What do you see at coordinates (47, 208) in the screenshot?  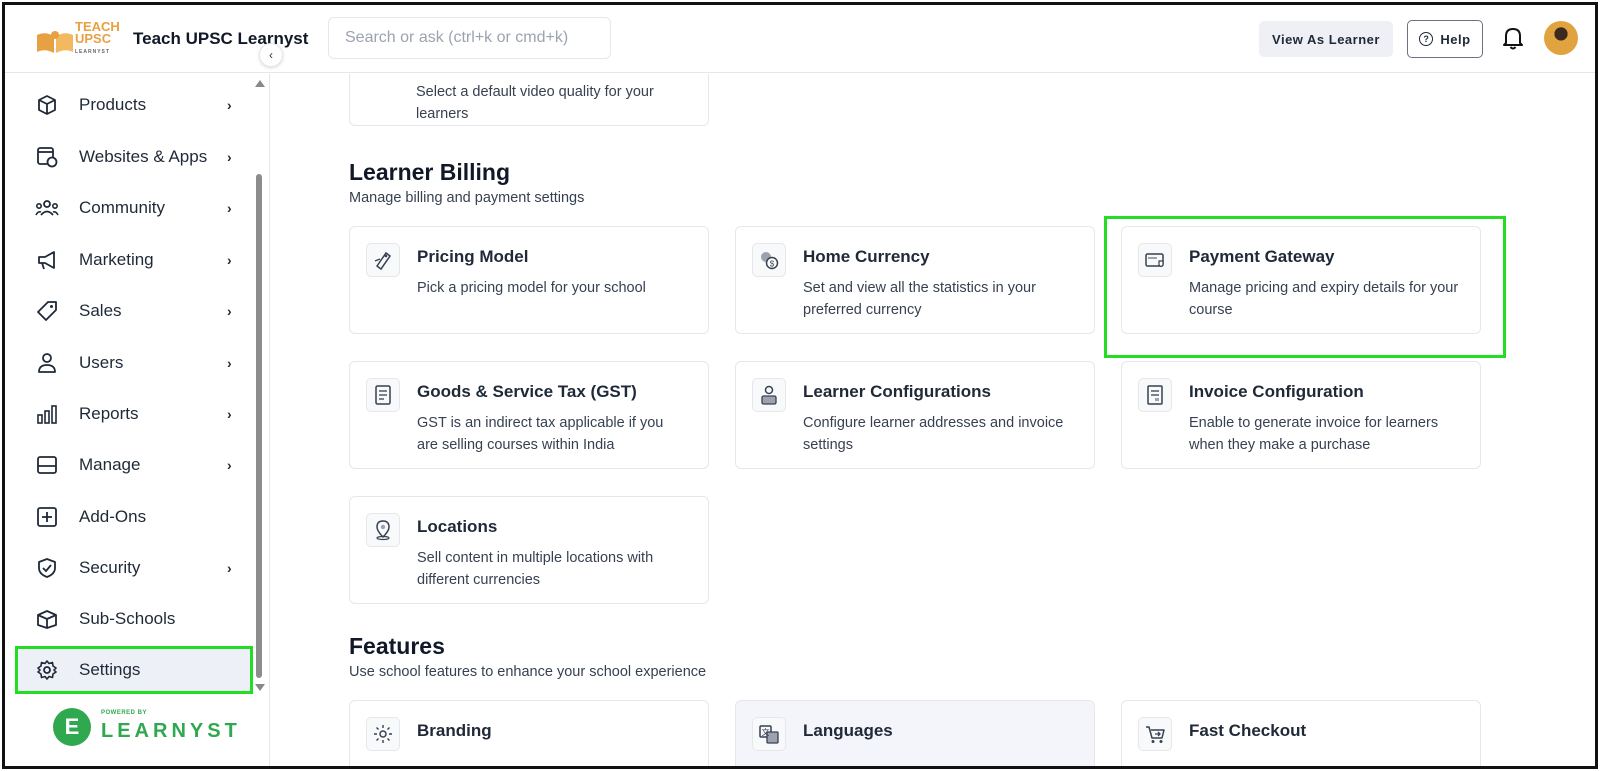 I see `community-icon` at bounding box center [47, 208].